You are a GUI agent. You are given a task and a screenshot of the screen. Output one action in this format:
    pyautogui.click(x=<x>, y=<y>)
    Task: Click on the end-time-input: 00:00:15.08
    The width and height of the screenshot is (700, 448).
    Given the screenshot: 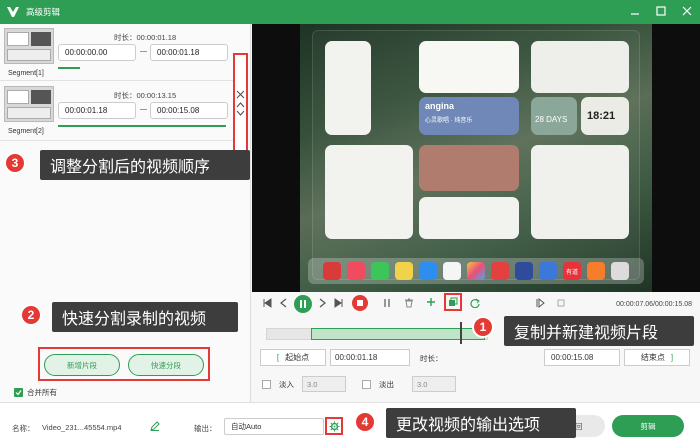 What is the action you would take?
    pyautogui.click(x=582, y=357)
    